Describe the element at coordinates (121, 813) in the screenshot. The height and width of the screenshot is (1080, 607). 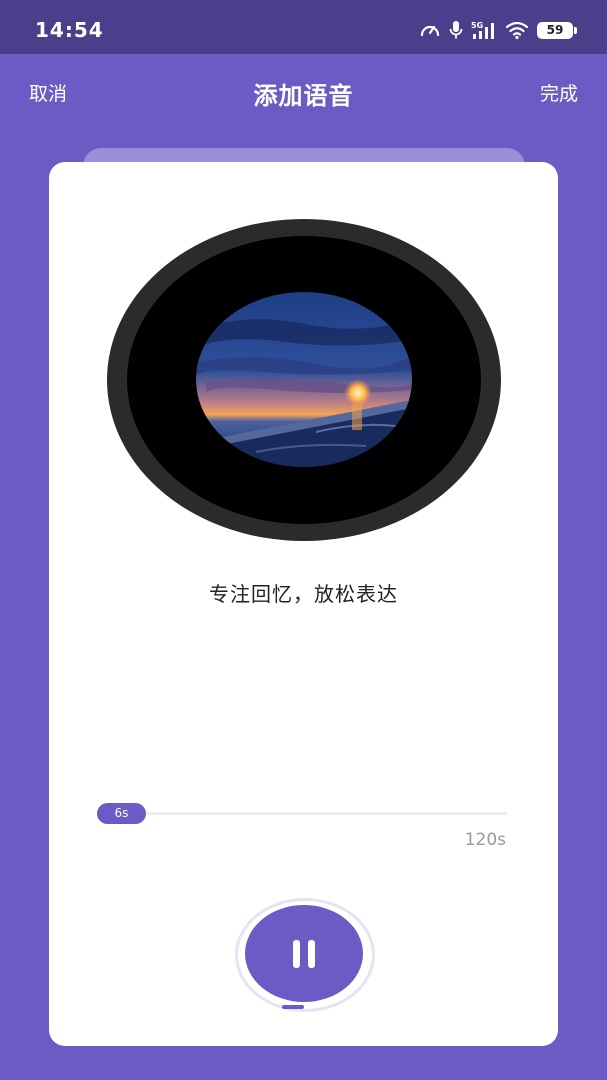
I see `recording-progress-thumb: 6s` at that location.